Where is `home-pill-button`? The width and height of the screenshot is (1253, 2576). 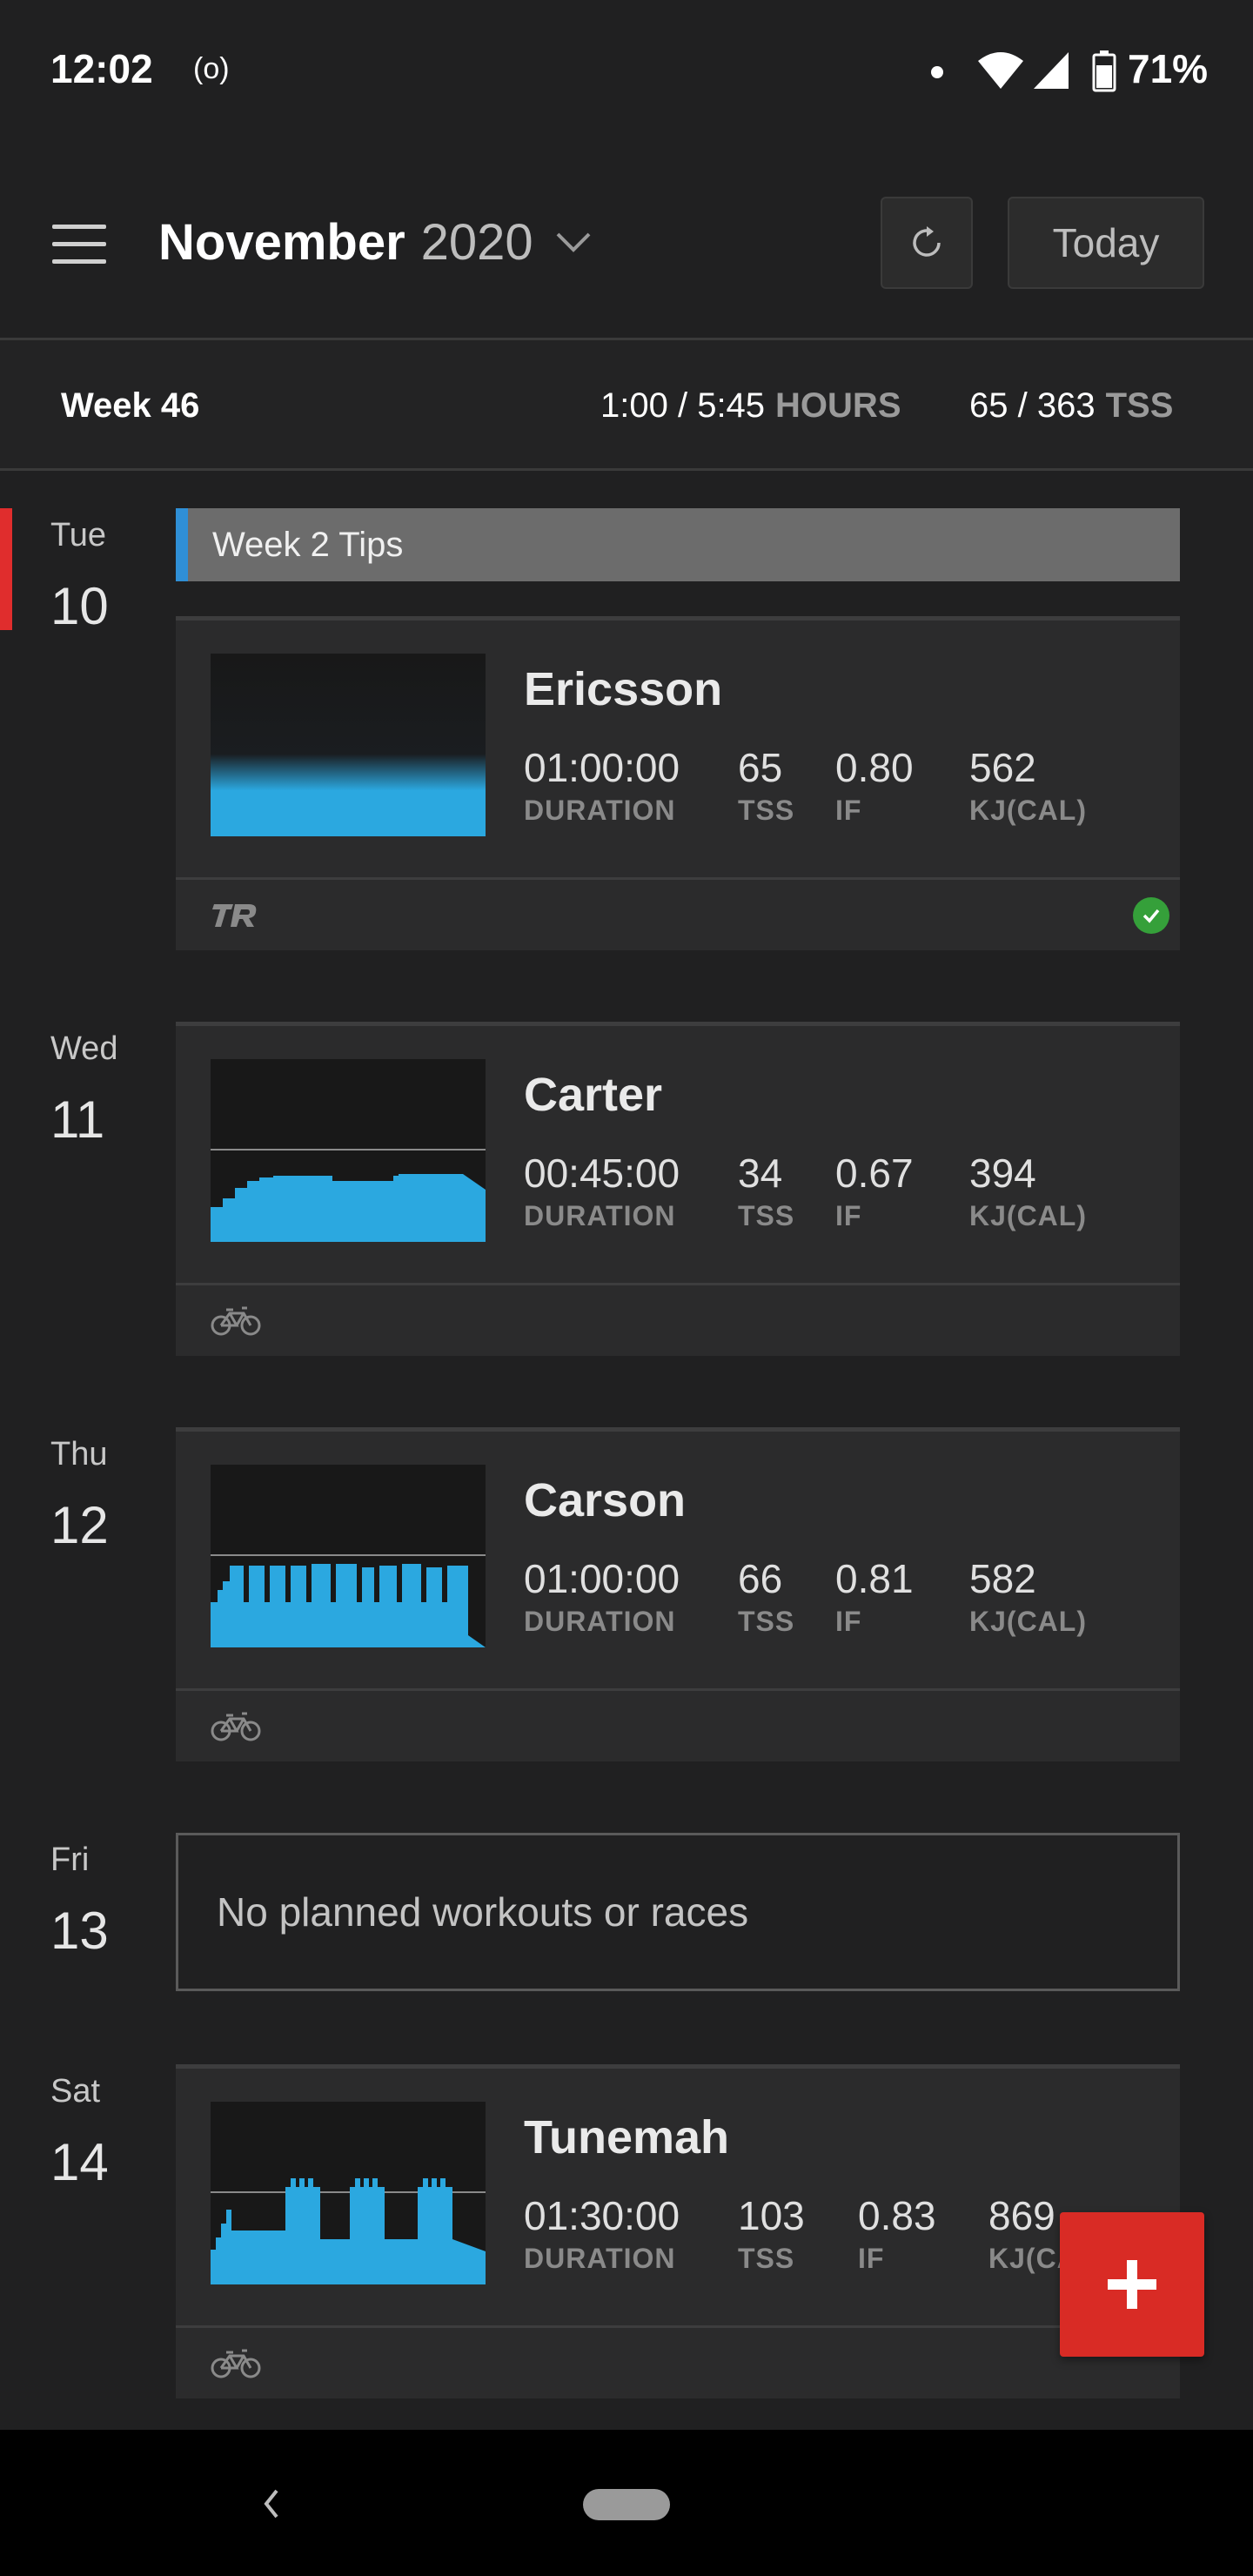 home-pill-button is located at coordinates (626, 2504).